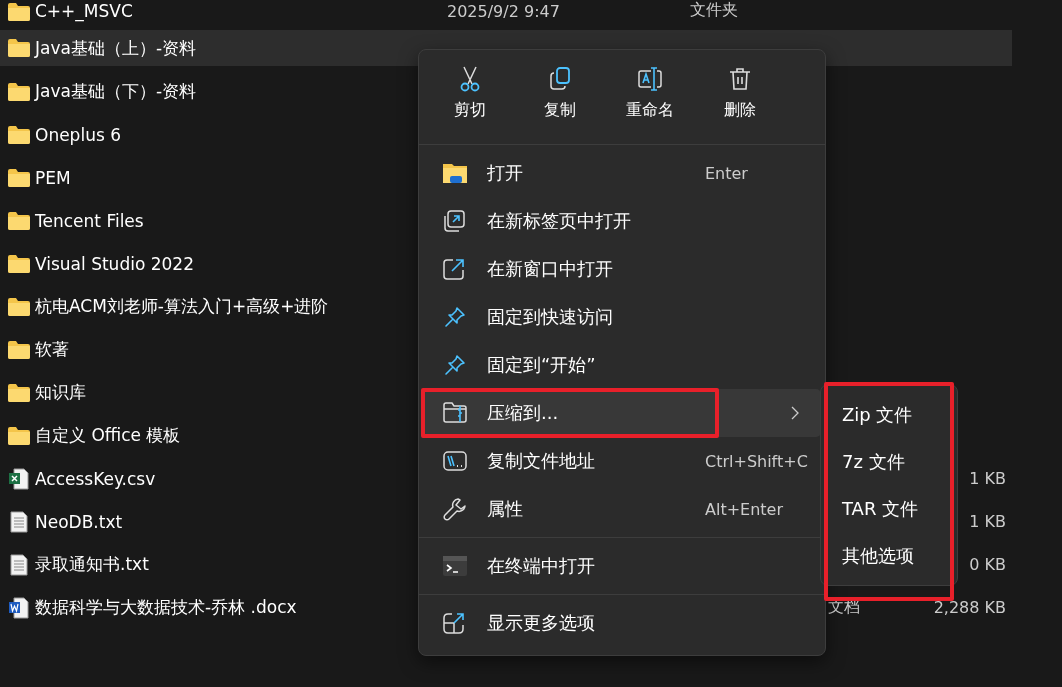  What do you see at coordinates (53, 177) in the screenshot?
I see `file-name: PEM` at bounding box center [53, 177].